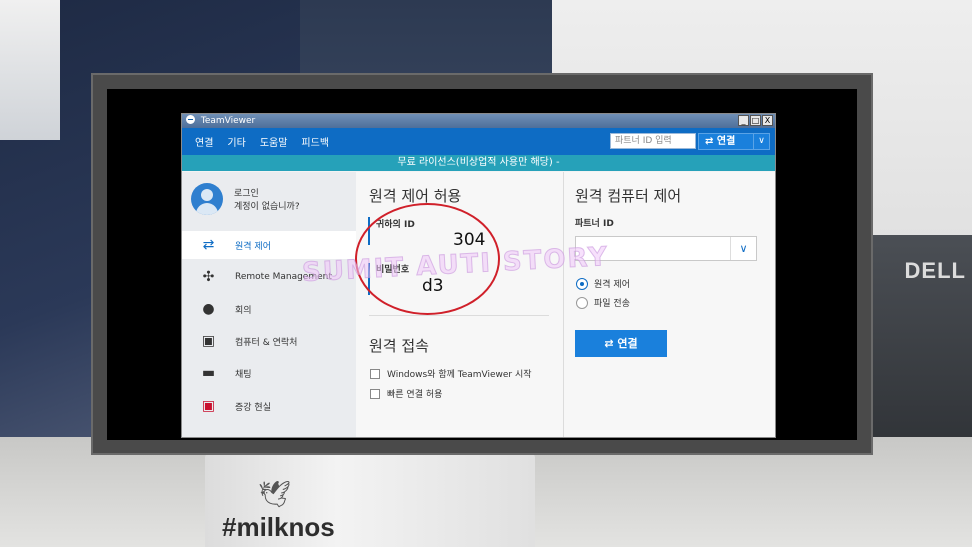 The image size is (972, 547). What do you see at coordinates (478, 141) in the screenshot?
I see `menu-bar: 연결 기타 도움말 피드백 파트너 ID 입력 ⇄ 연결 ∨` at bounding box center [478, 141].